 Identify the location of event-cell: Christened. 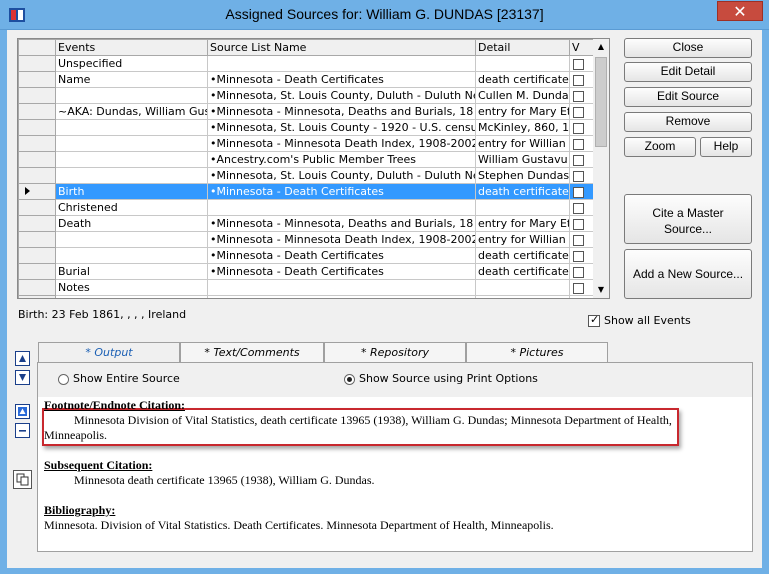
(131, 207).